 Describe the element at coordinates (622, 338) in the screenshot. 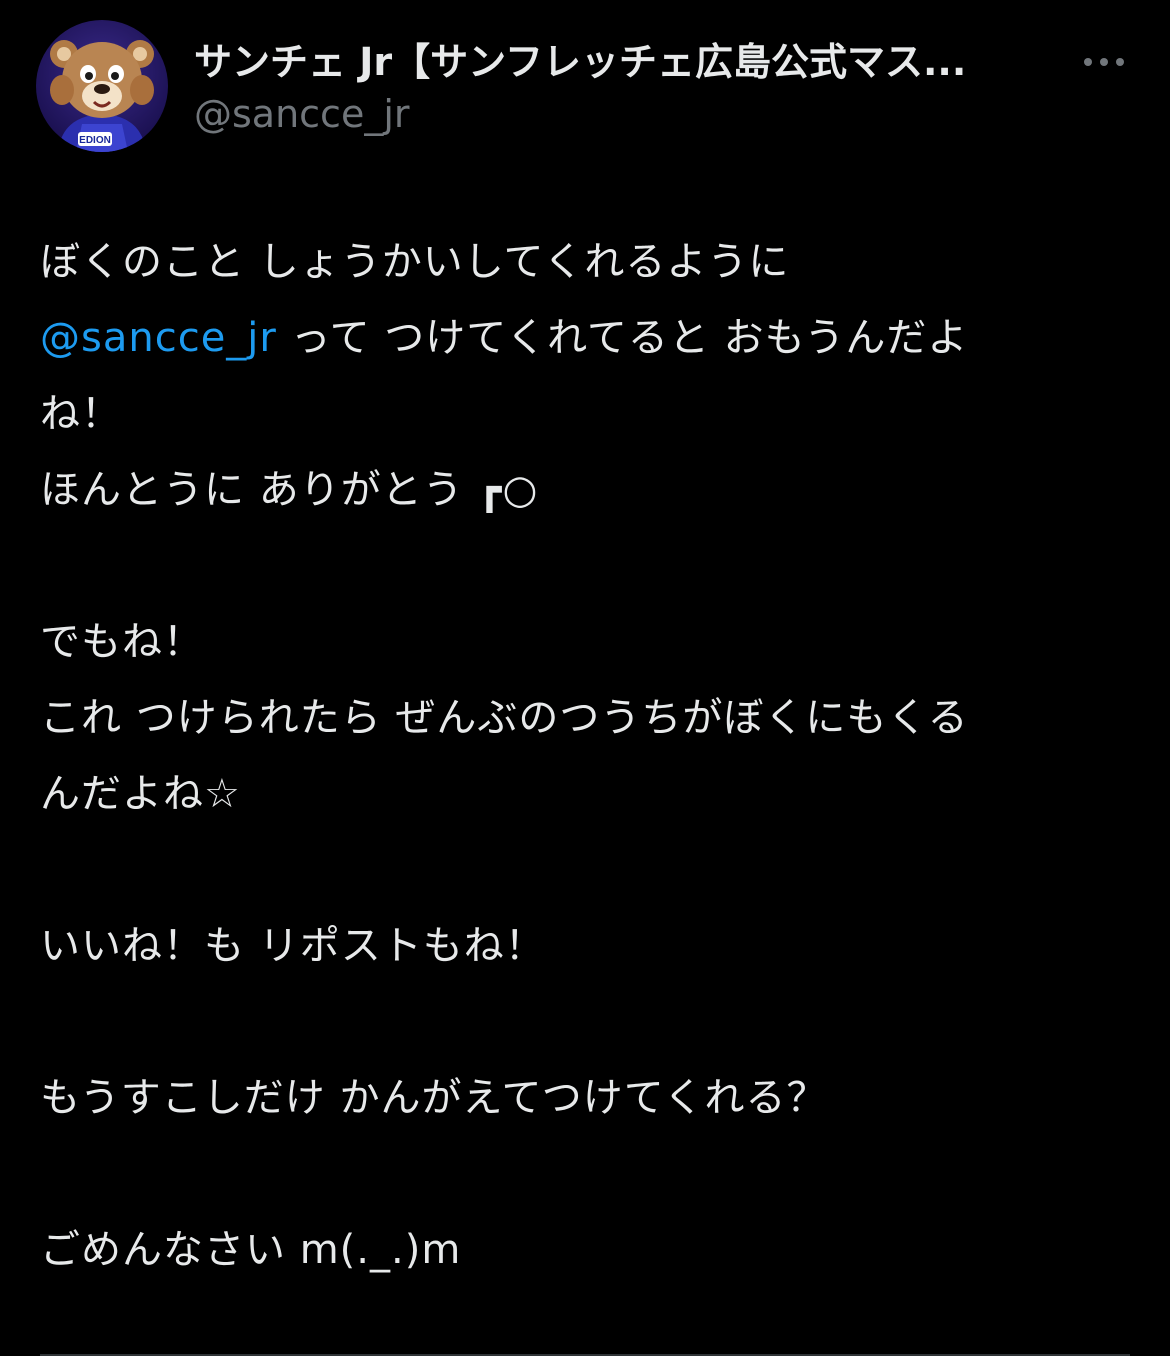

I see `tweet-line-text: って つけてくれてると おもうんだよ` at that location.